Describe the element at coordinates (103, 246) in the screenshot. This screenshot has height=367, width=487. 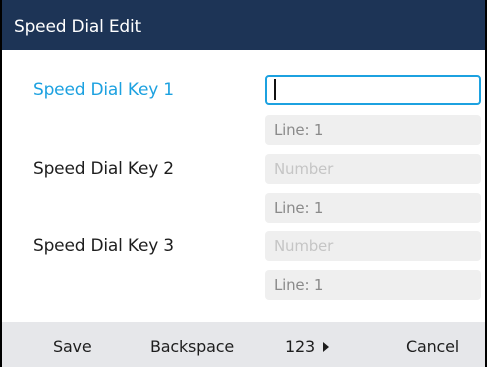
I see `speed-dial-key-3-label: Speed Dial Key 3` at that location.